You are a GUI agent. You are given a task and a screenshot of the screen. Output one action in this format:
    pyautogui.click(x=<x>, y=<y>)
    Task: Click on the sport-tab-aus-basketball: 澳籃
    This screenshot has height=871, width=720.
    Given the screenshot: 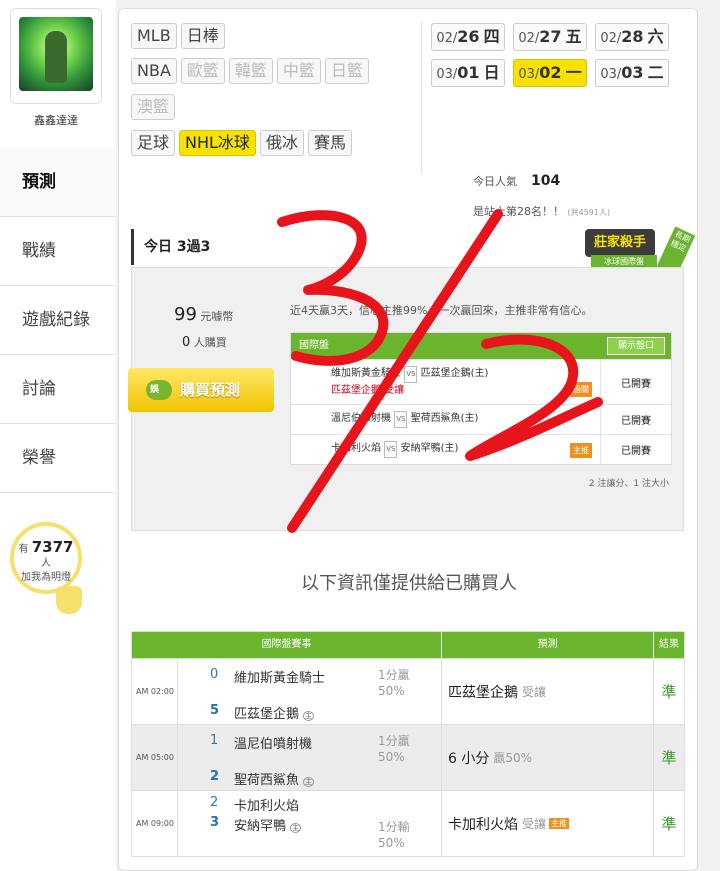 What is the action you would take?
    pyautogui.click(x=153, y=107)
    